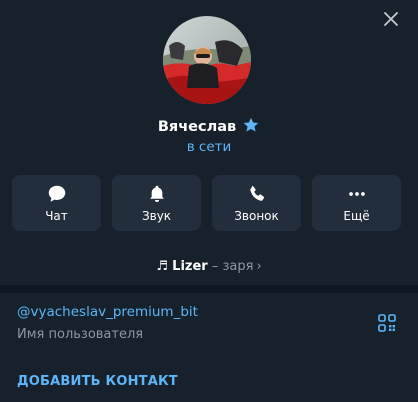 Image resolution: width=418 pixels, height=402 pixels. Describe the element at coordinates (256, 216) in the screenshot. I see `call-button-label: Звонок` at that location.